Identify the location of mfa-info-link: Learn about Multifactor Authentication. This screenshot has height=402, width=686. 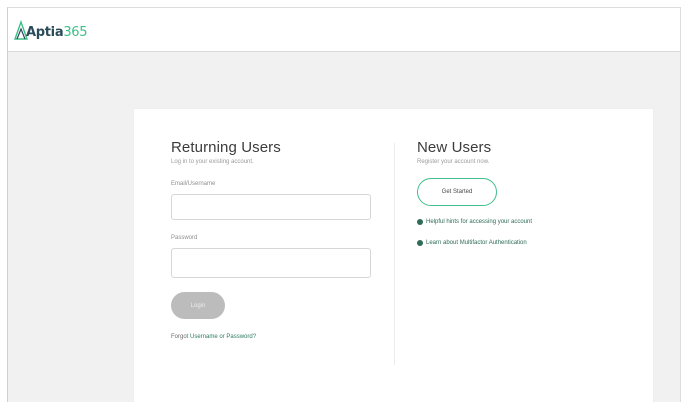
(527, 243).